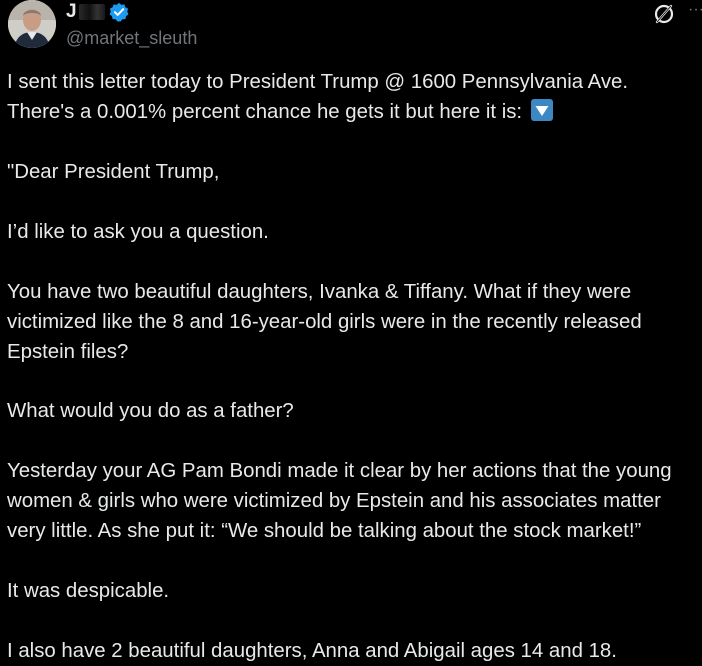 Image resolution: width=702 pixels, height=666 pixels. Describe the element at coordinates (71, 12) in the screenshot. I see `display-name: J` at that location.